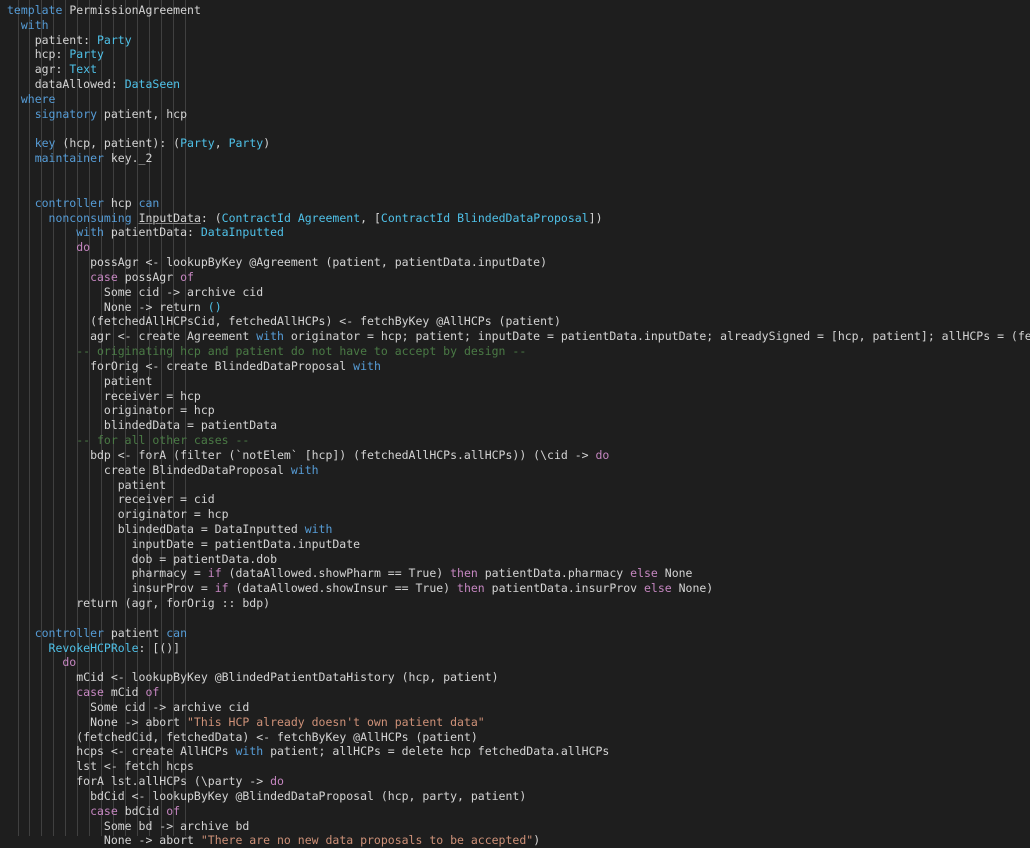  I want to click on code-line: lst <- fetch hcps, so click(515, 766).